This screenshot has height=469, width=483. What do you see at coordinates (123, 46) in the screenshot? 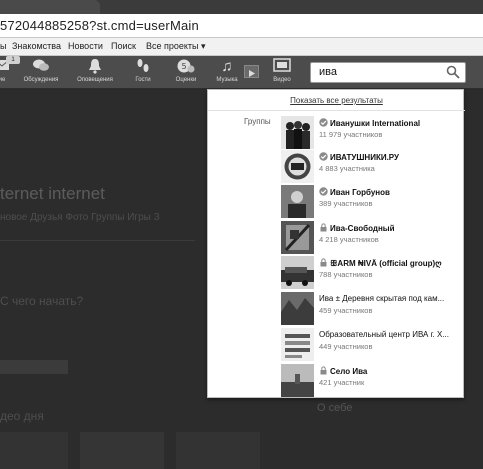
I see `menu-item-search: Поиск` at bounding box center [123, 46].